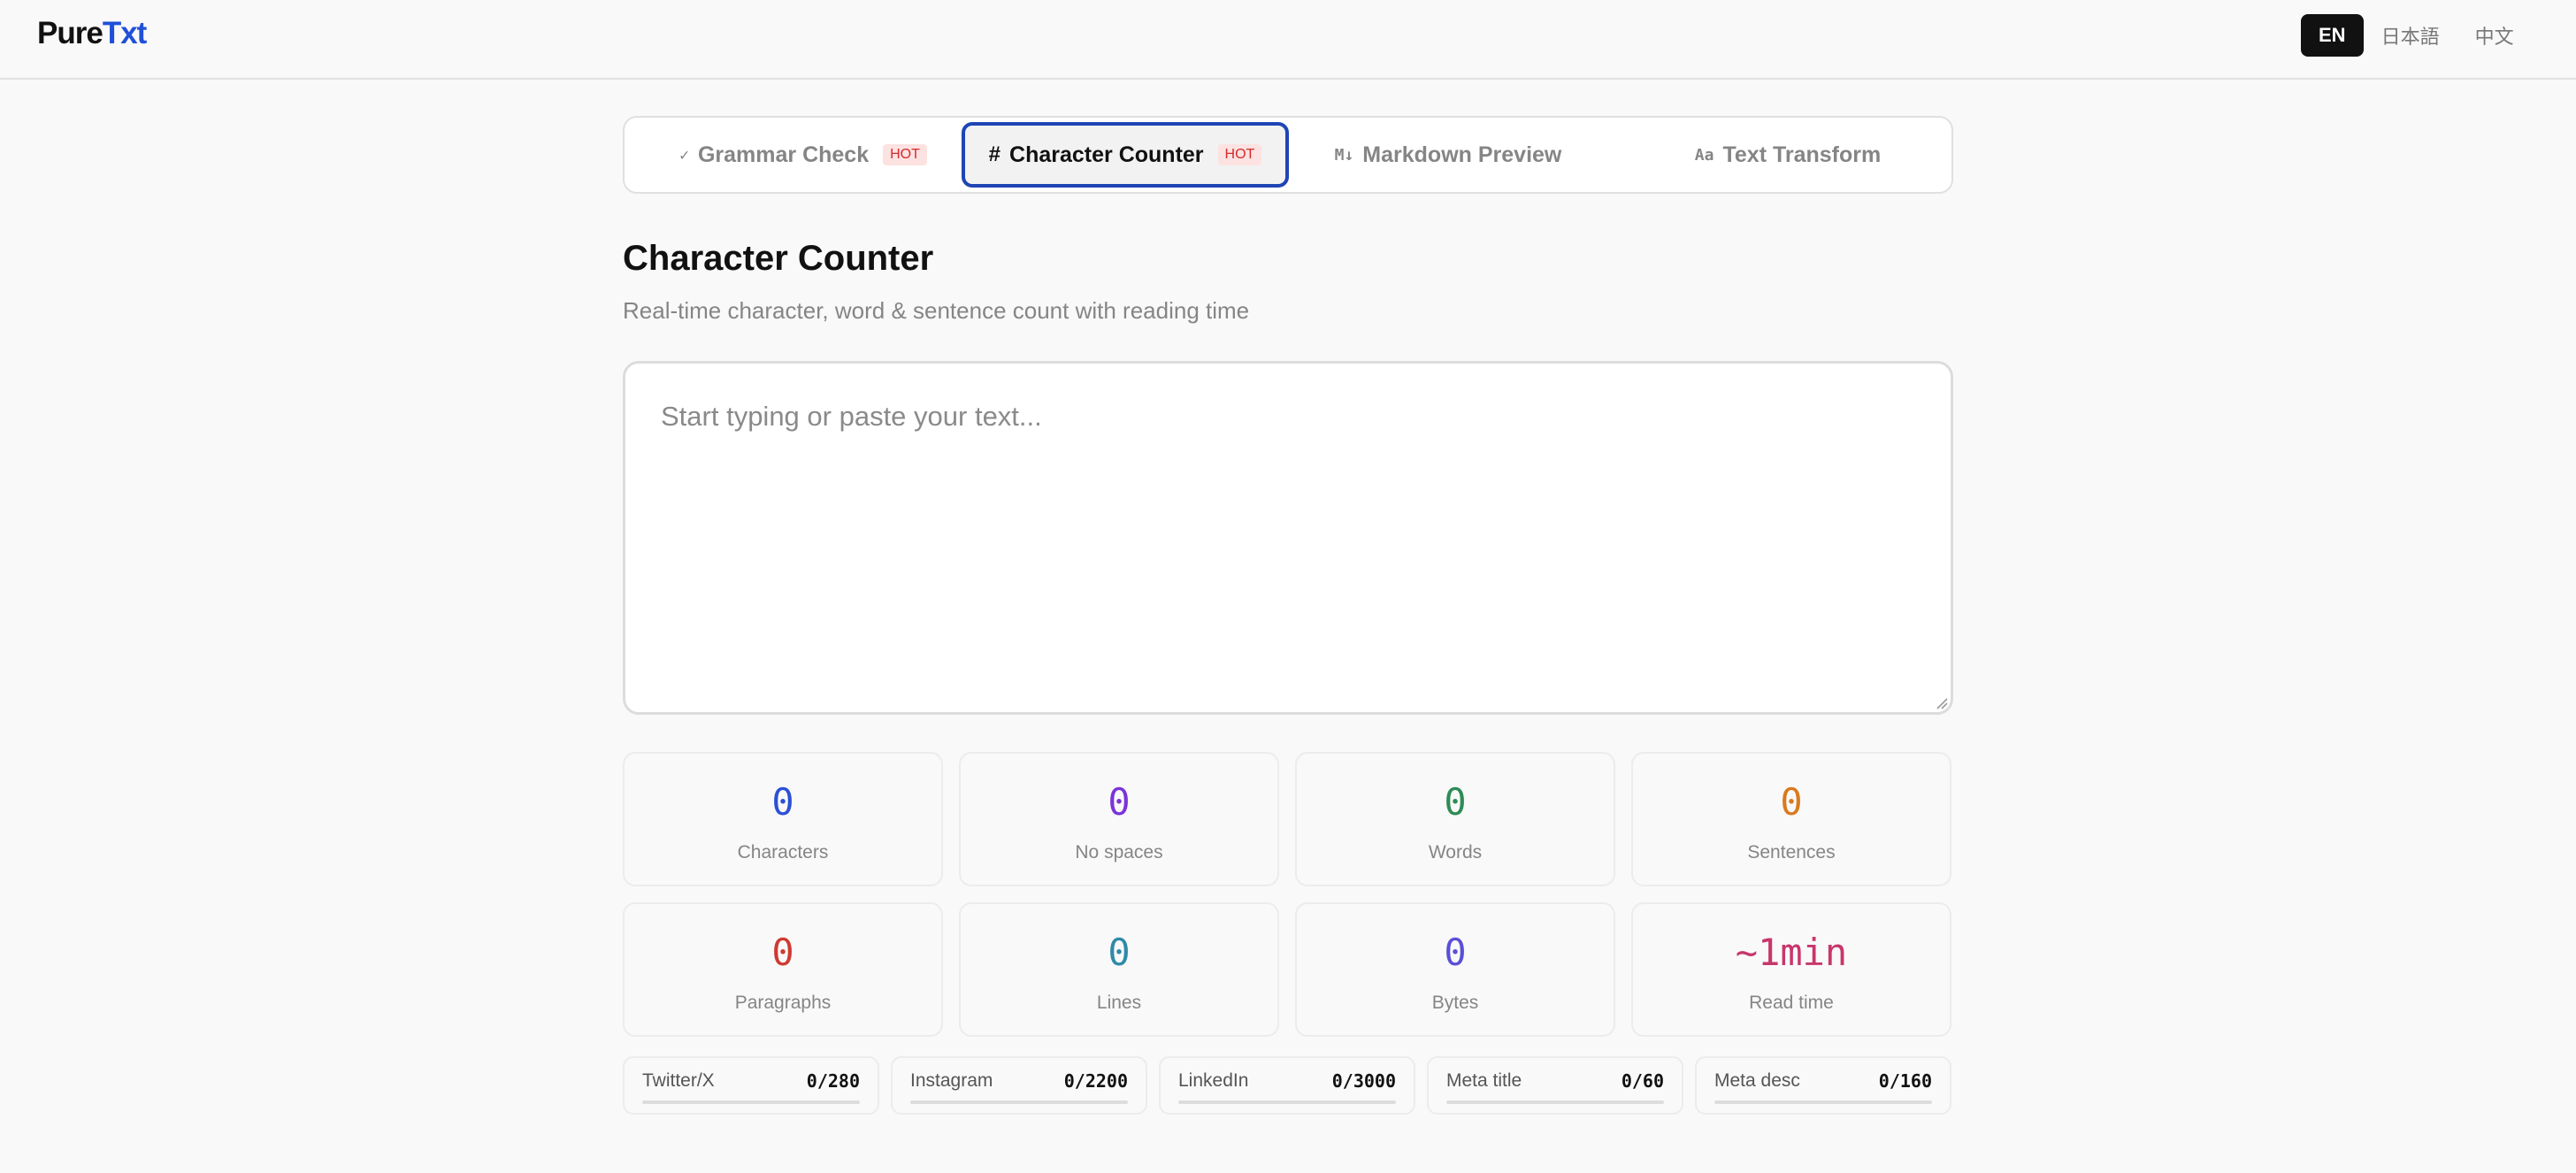 This screenshot has width=2576, height=1173. I want to click on limit-value: 0/2200, so click(1095, 1081).